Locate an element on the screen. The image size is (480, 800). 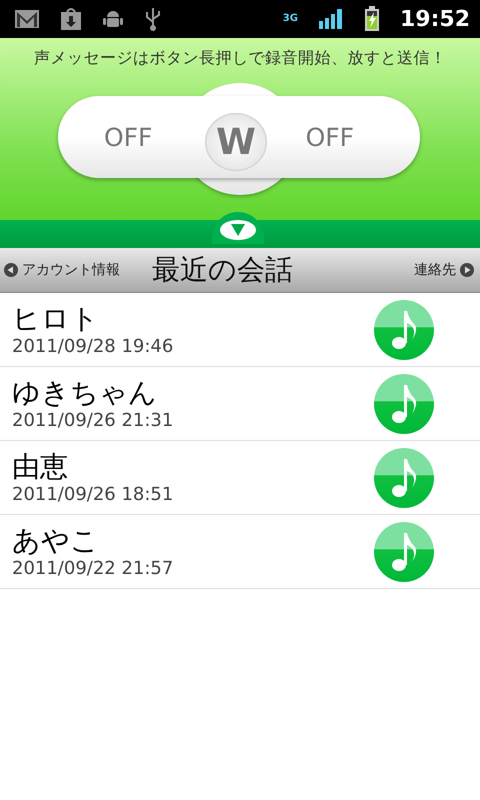
account-info-link: アカウント情報 is located at coordinates (62, 270).